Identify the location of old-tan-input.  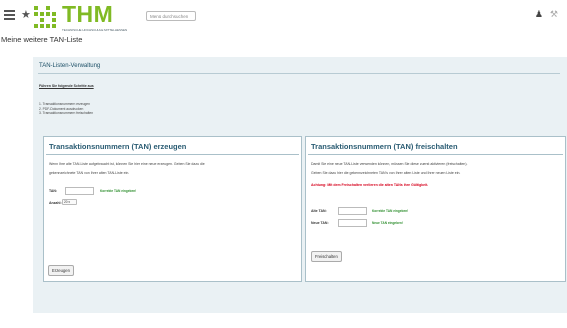
(352, 211).